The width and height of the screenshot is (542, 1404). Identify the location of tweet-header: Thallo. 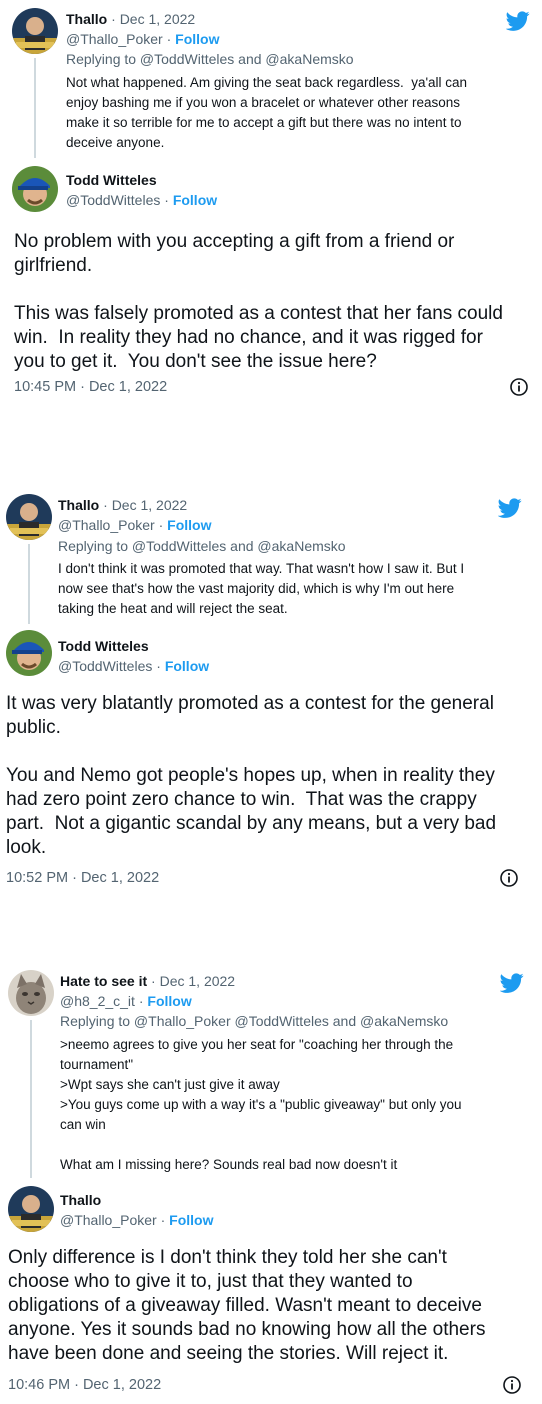
(80, 1200).